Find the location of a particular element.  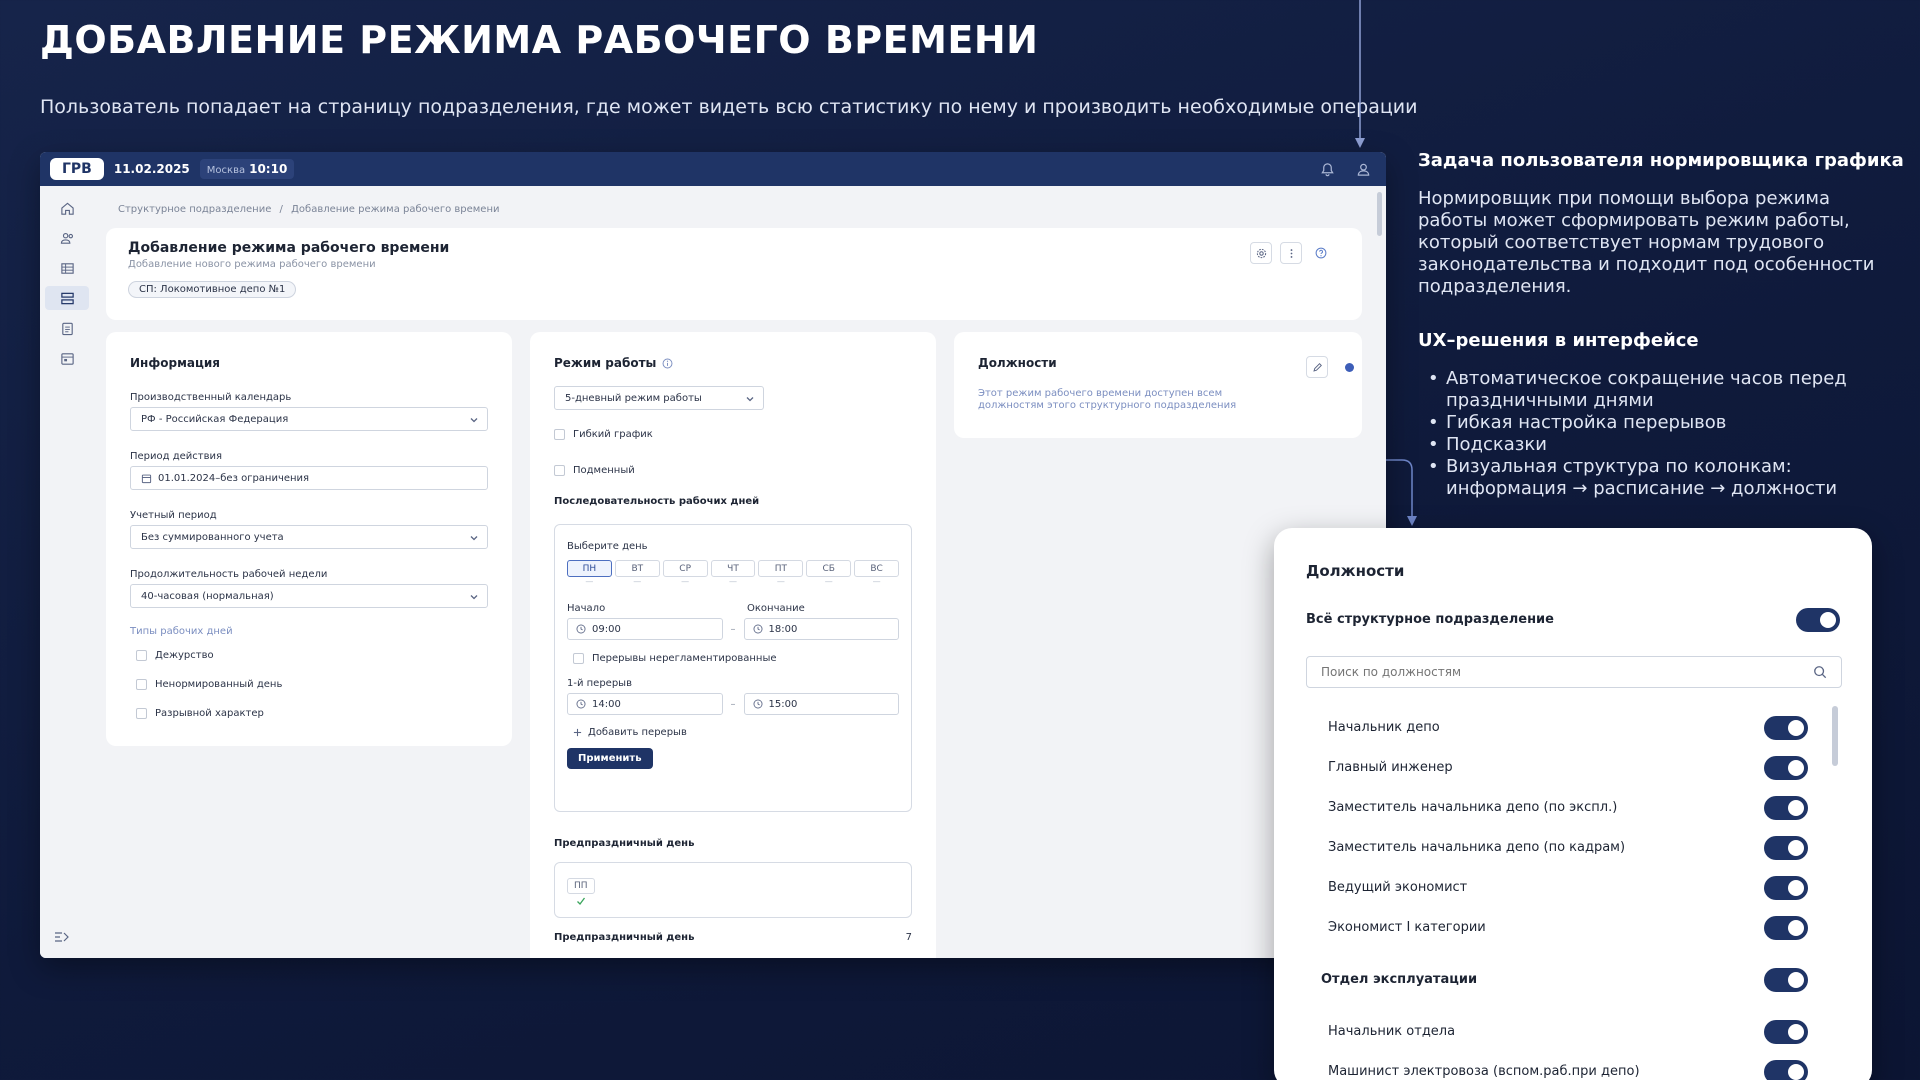

more-vertical-icon is located at coordinates (1291, 253).